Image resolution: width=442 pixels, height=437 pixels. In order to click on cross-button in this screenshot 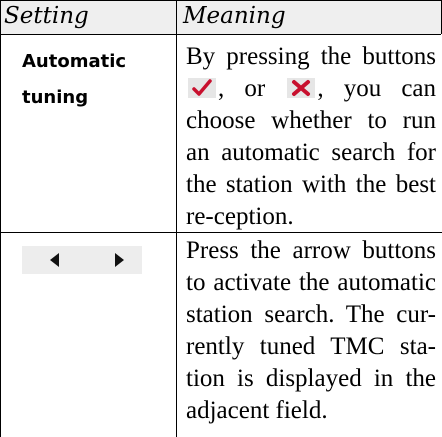, I will do `click(301, 88)`.